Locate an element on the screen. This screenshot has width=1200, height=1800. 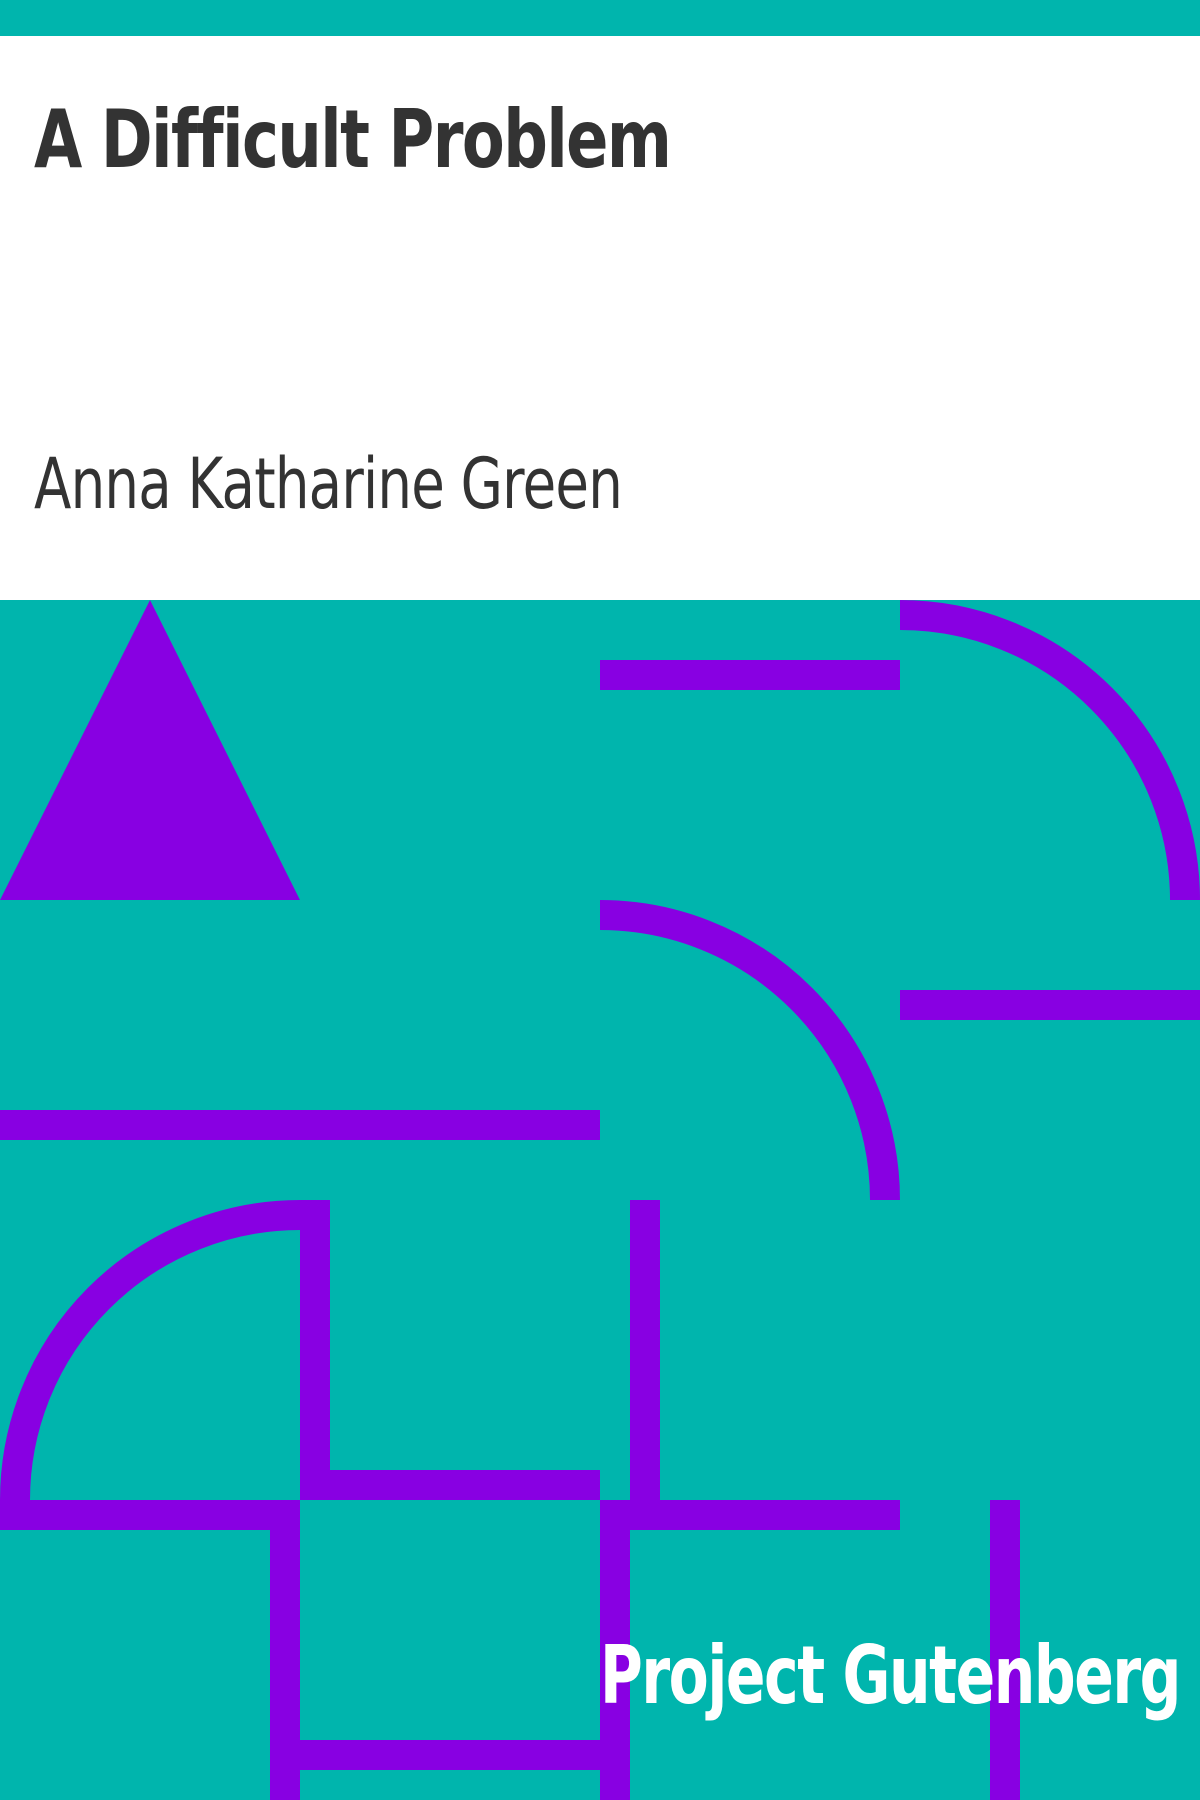
bar-bottom is located at coordinates (450, 1755).